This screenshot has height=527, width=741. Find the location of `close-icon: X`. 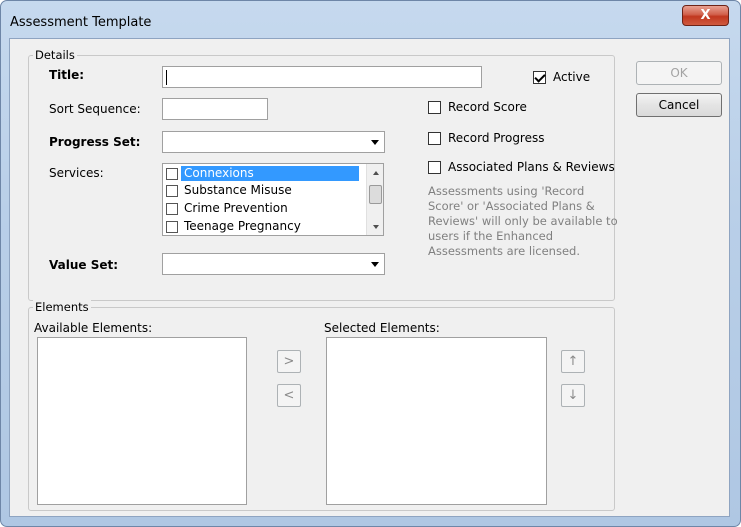

close-icon: X is located at coordinates (705, 15).